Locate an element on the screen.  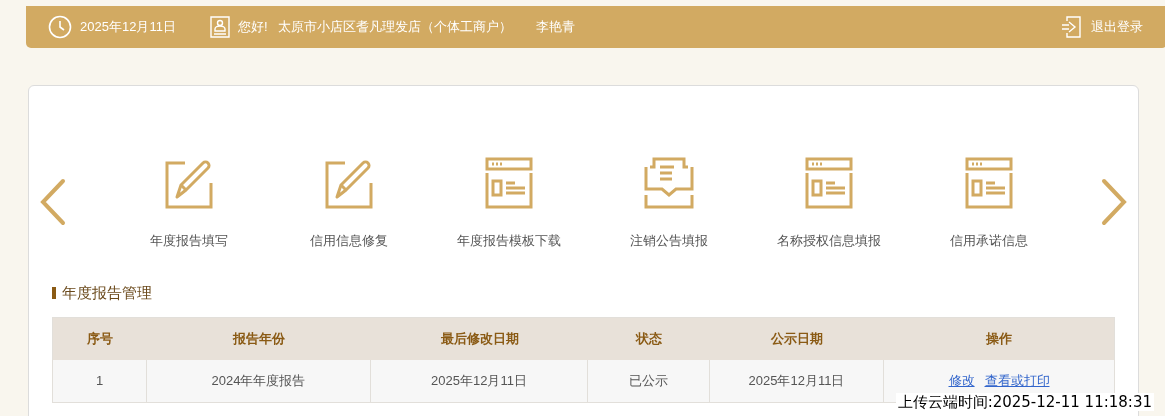
column-header: 最后修改日期 is located at coordinates (479, 338).